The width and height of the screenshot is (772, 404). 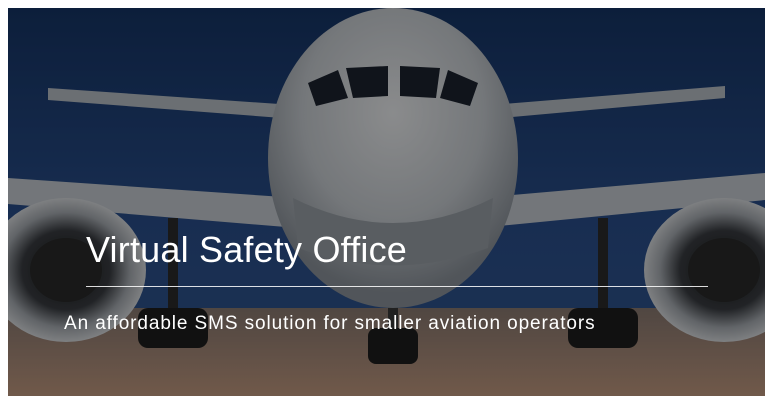 What do you see at coordinates (397, 286) in the screenshot?
I see `title-divider` at bounding box center [397, 286].